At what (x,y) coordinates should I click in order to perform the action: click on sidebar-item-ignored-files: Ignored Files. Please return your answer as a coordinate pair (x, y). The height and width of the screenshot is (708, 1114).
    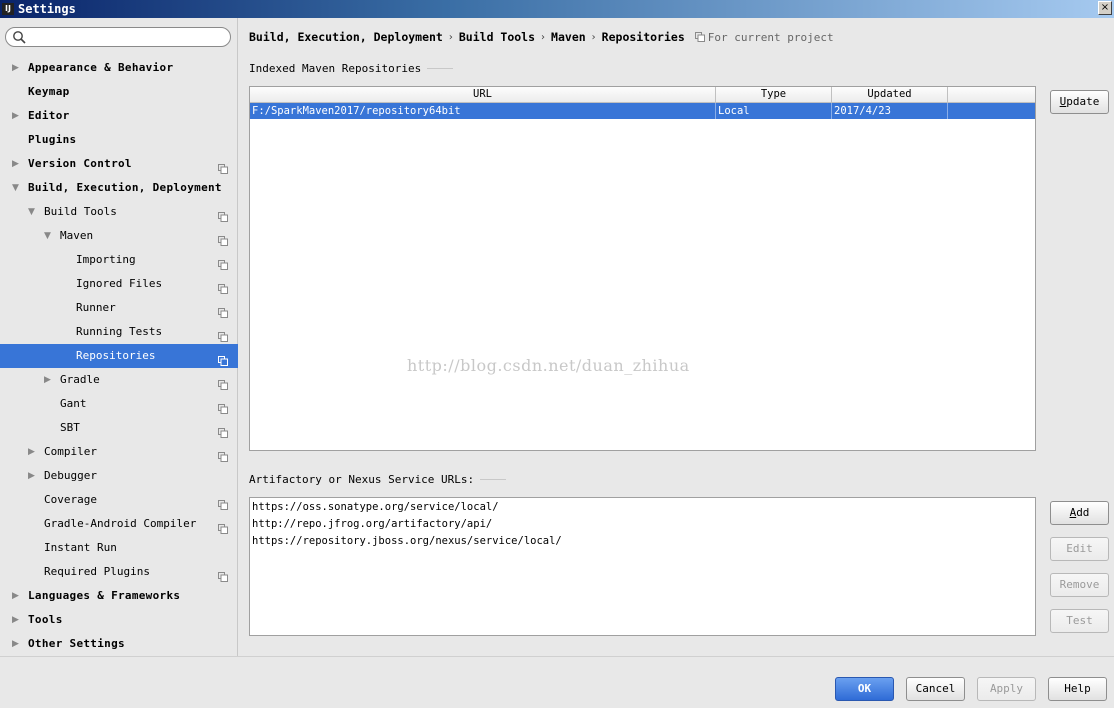
    Looking at the image, I should click on (119, 284).